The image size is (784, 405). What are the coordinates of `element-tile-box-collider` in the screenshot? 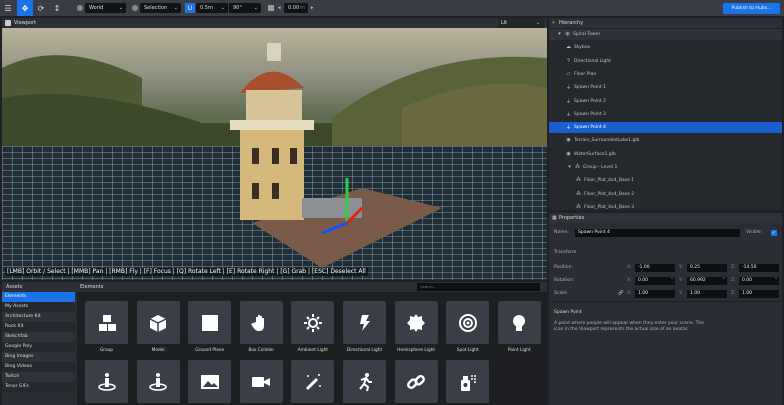 It's located at (261, 322).